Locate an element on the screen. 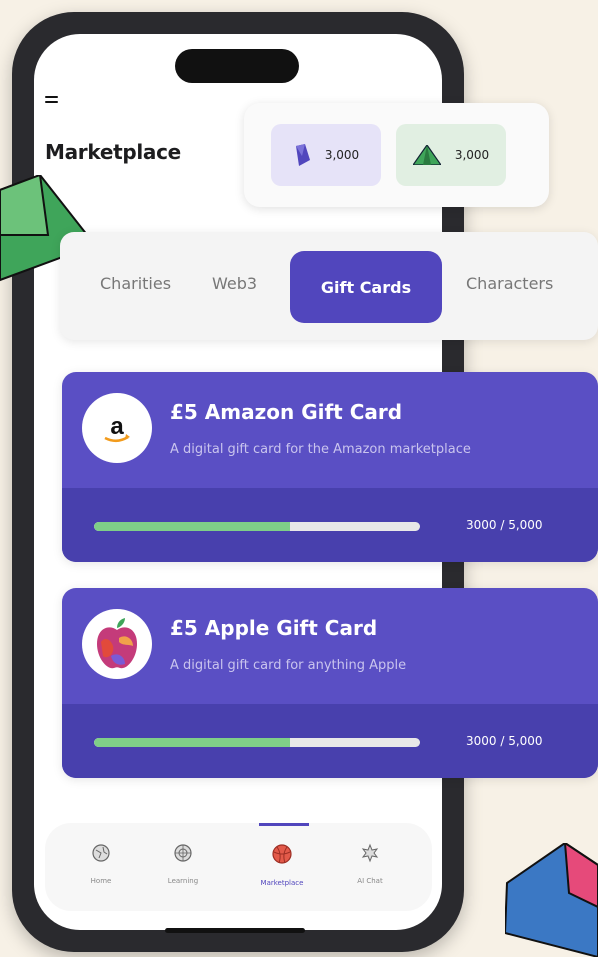 The width and height of the screenshot is (598, 957). nav-item-marketplace: Marketplace is located at coordinates (282, 865).